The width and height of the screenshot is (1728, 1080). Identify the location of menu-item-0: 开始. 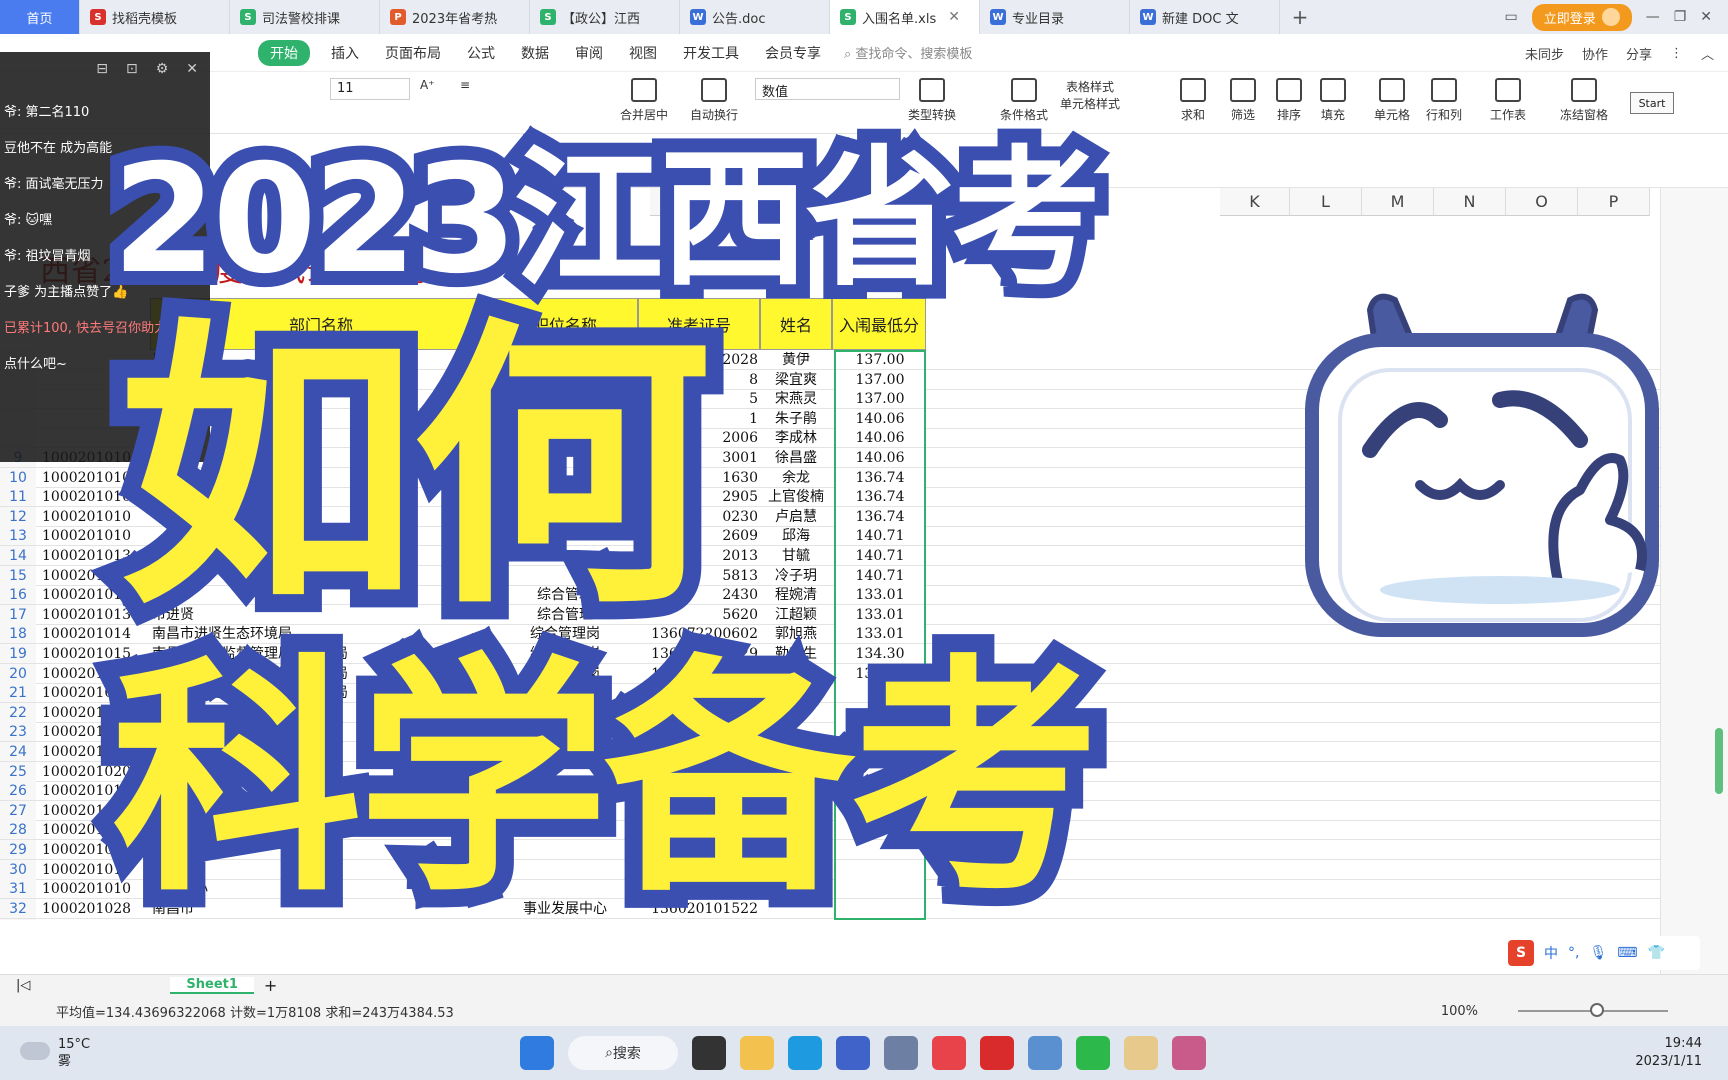
(284, 52).